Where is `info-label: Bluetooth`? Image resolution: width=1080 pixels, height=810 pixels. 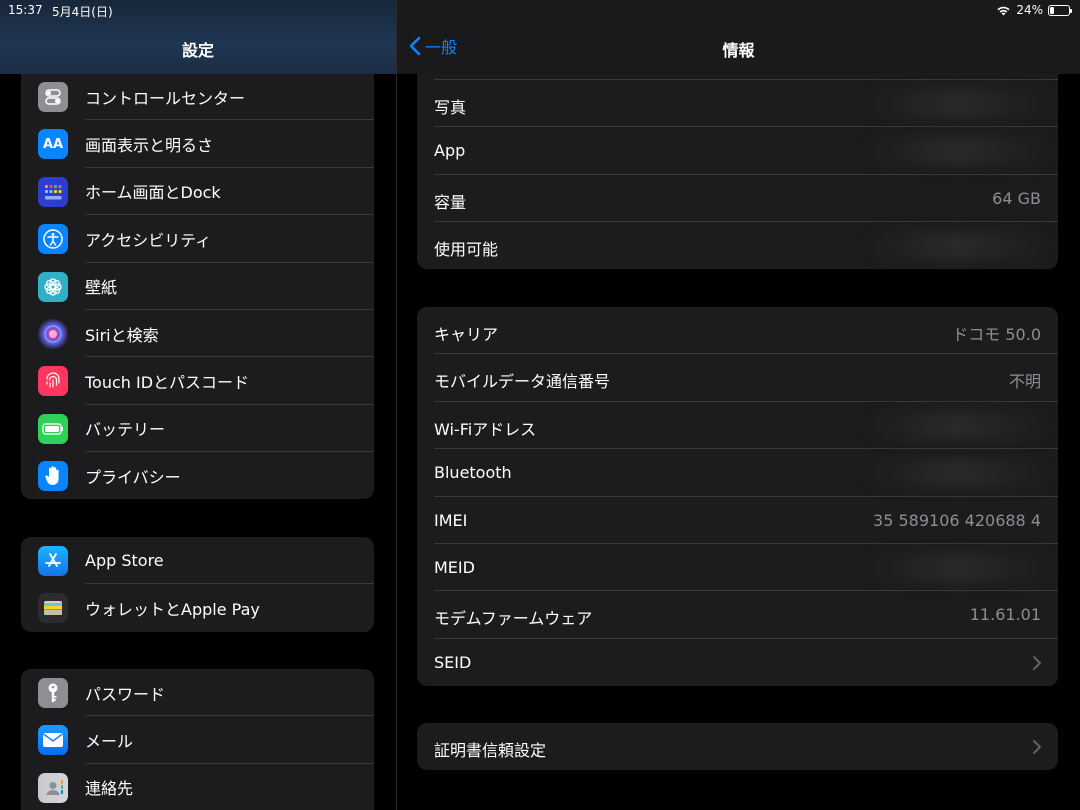 info-label: Bluetooth is located at coordinates (473, 473).